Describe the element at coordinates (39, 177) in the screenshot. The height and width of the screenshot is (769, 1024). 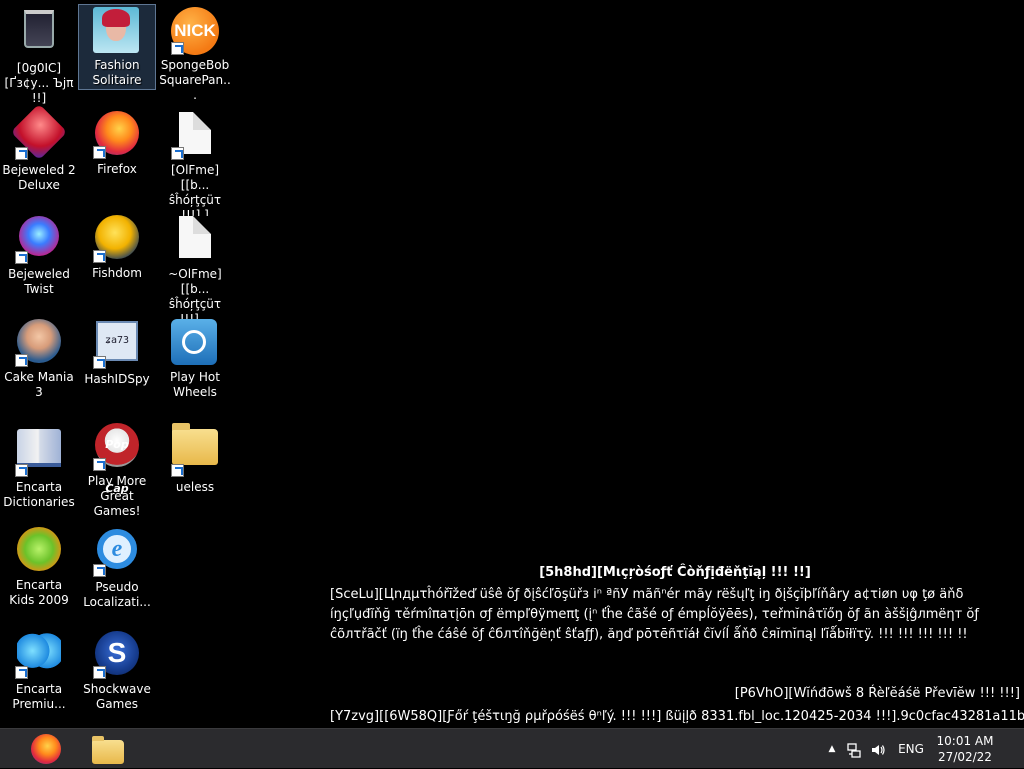
I see `icon-label: Bejeweled 2 Deluxe` at that location.